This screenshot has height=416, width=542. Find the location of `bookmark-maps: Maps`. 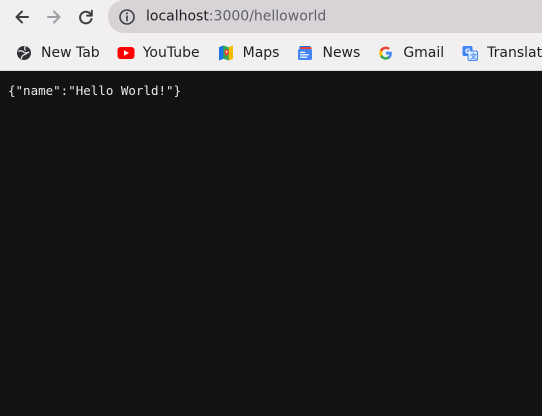

bookmark-maps: Maps is located at coordinates (250, 53).